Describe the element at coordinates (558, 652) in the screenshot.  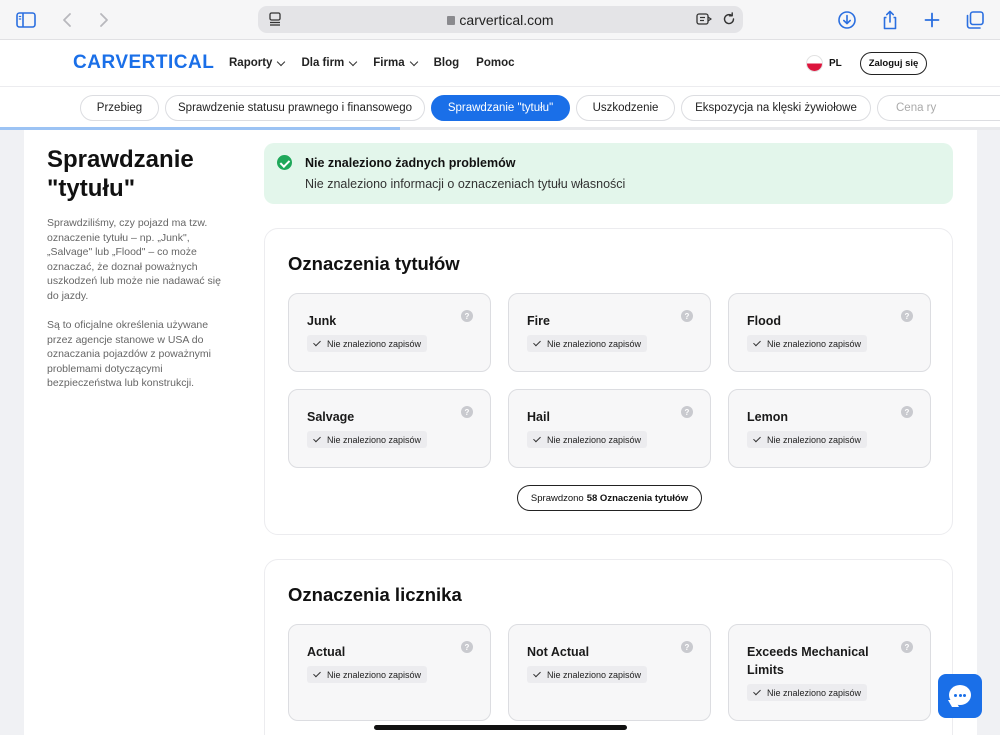
I see `card-title: Not Actual` at that location.